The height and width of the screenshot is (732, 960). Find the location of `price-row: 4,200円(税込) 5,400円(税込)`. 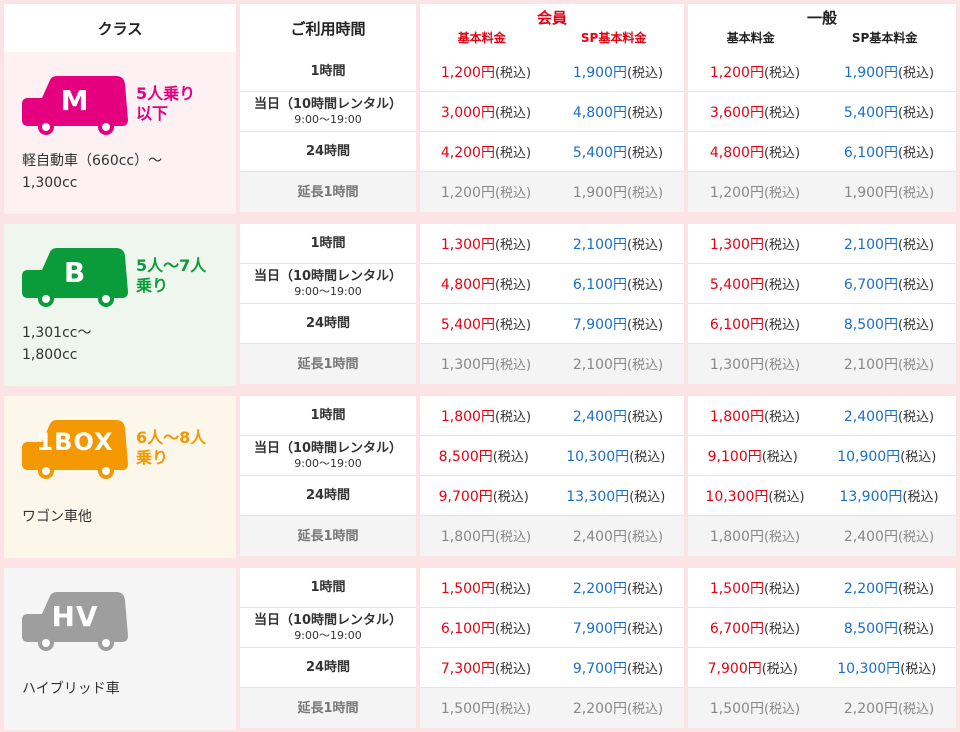

price-row: 4,200円(税込) 5,400円(税込) is located at coordinates (552, 152).